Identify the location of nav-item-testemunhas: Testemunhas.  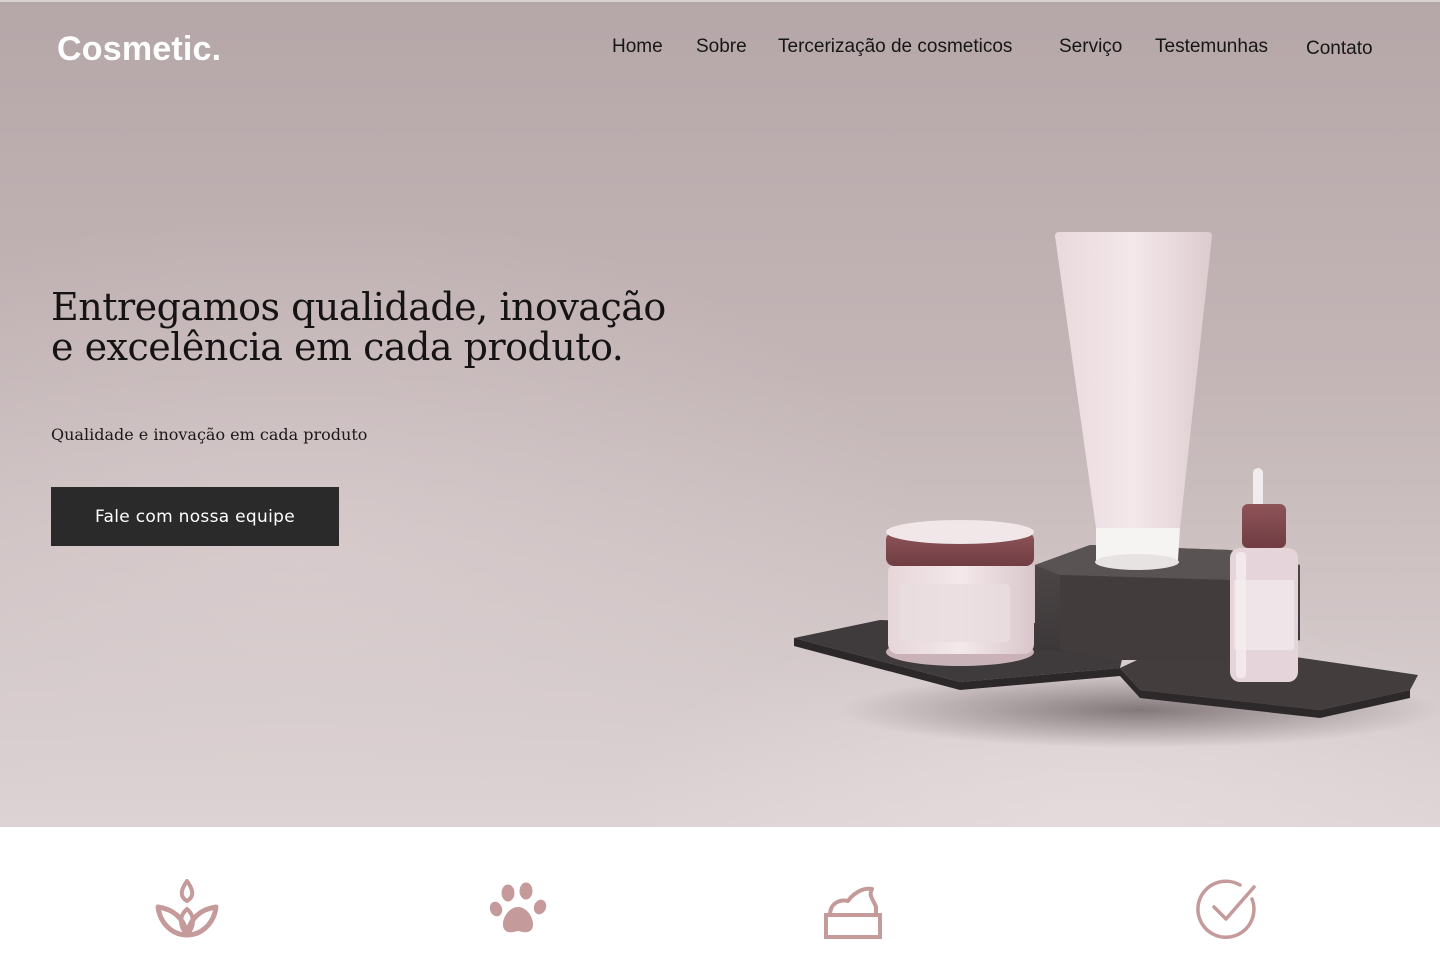
(1211, 47).